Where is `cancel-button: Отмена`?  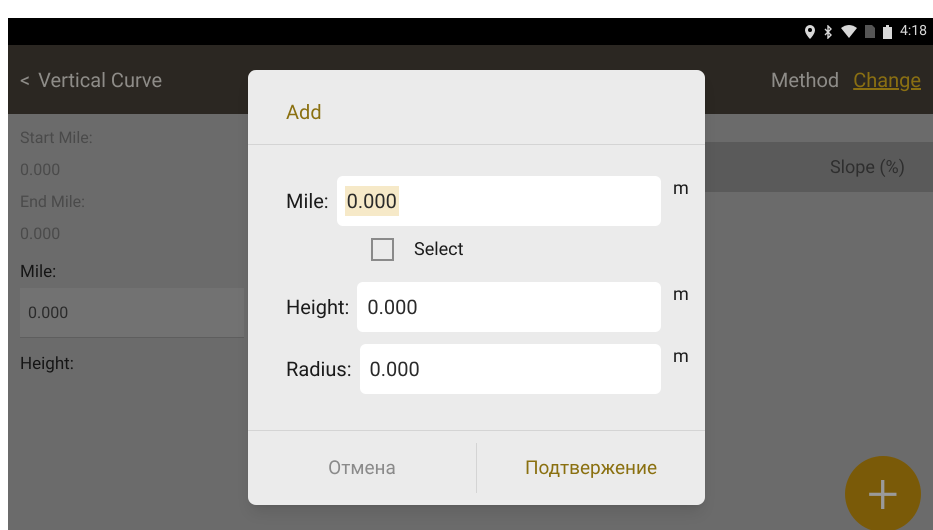
cancel-button: Отмена is located at coordinates (362, 468).